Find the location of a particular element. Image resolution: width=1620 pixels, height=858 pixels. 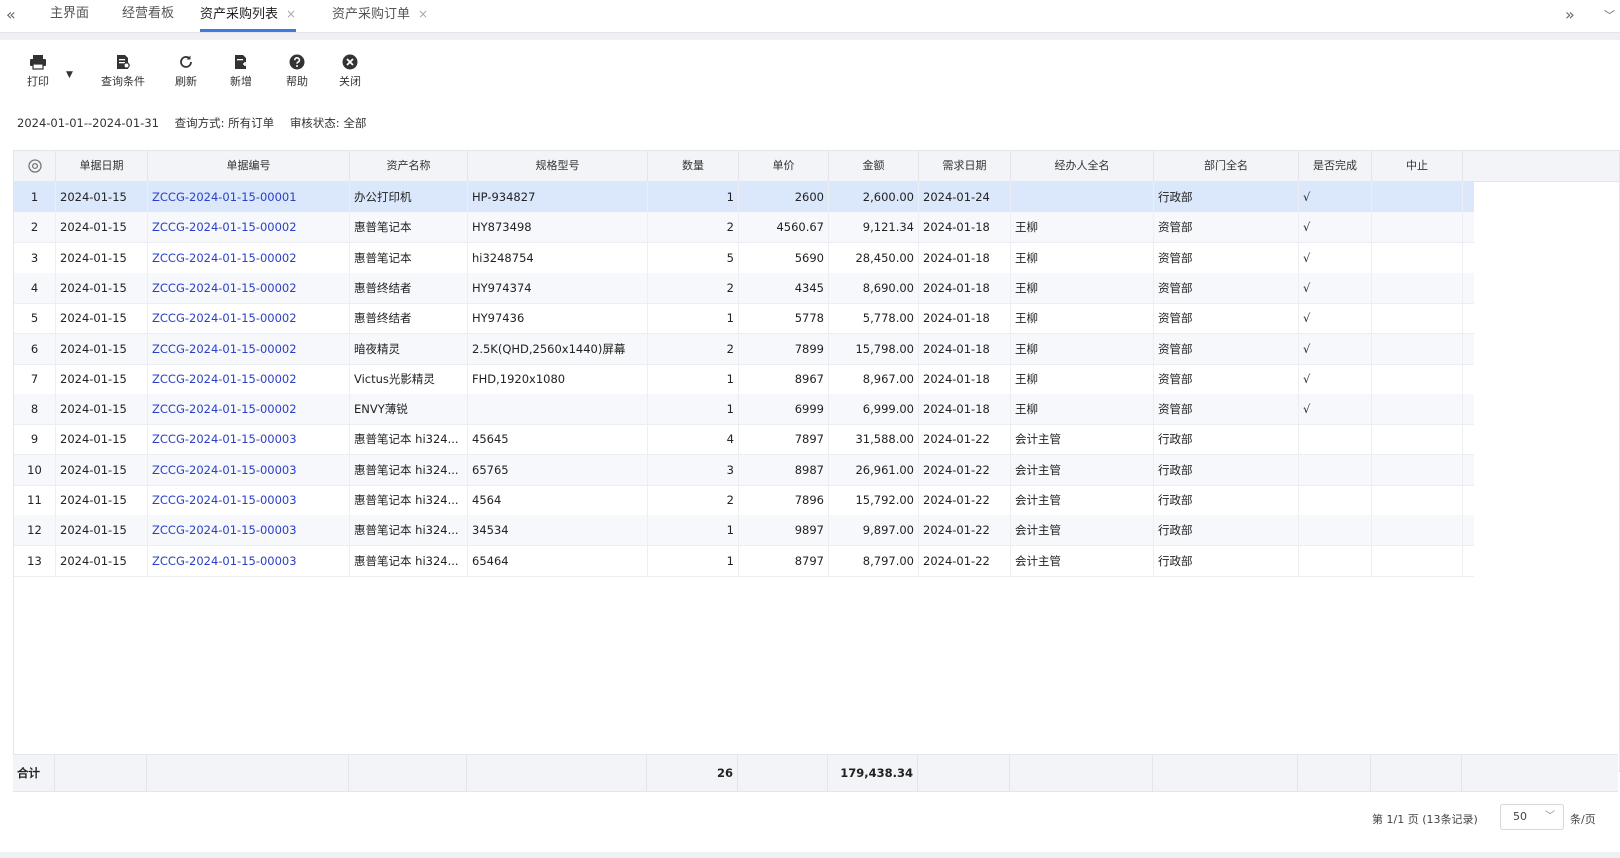

unit-price-cell: 4345 is located at coordinates (784, 287).